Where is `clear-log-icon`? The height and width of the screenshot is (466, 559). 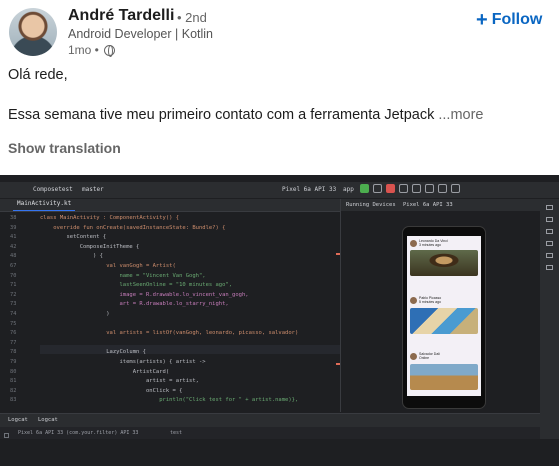 clear-log-icon is located at coordinates (6, 435).